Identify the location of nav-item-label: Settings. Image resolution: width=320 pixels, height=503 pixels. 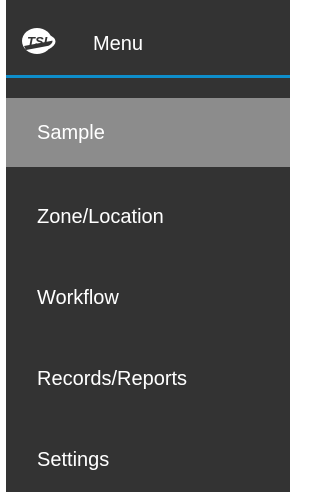
(73, 460).